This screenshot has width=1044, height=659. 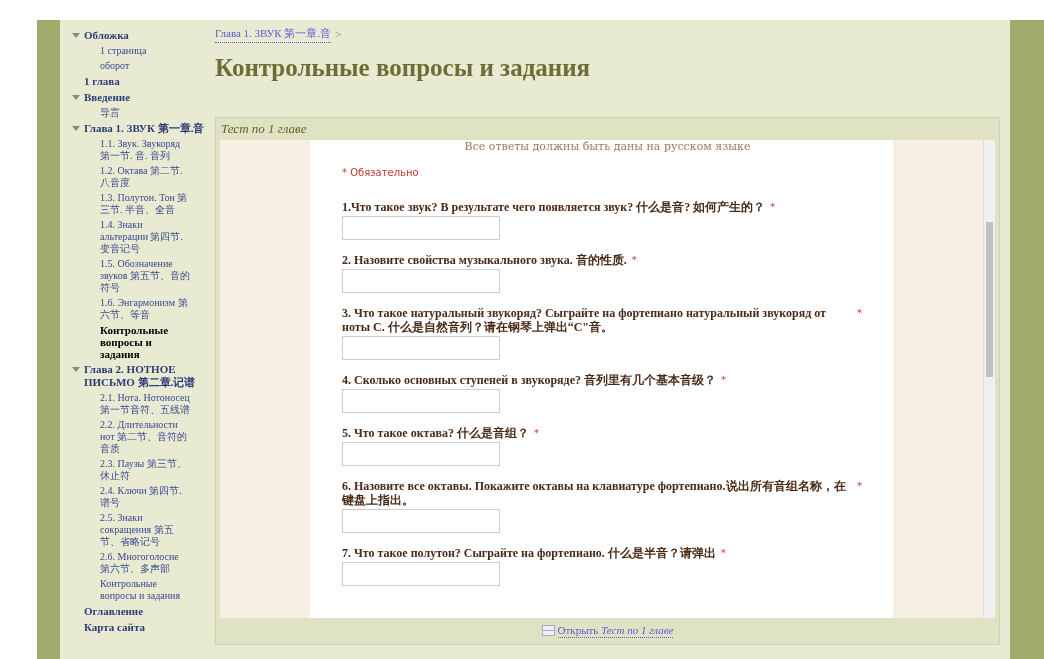 What do you see at coordinates (145, 150) in the screenshot?
I see `sidebar-subitem: 1.1. Звук. Звукоряд 第一节. 音. 音列` at bounding box center [145, 150].